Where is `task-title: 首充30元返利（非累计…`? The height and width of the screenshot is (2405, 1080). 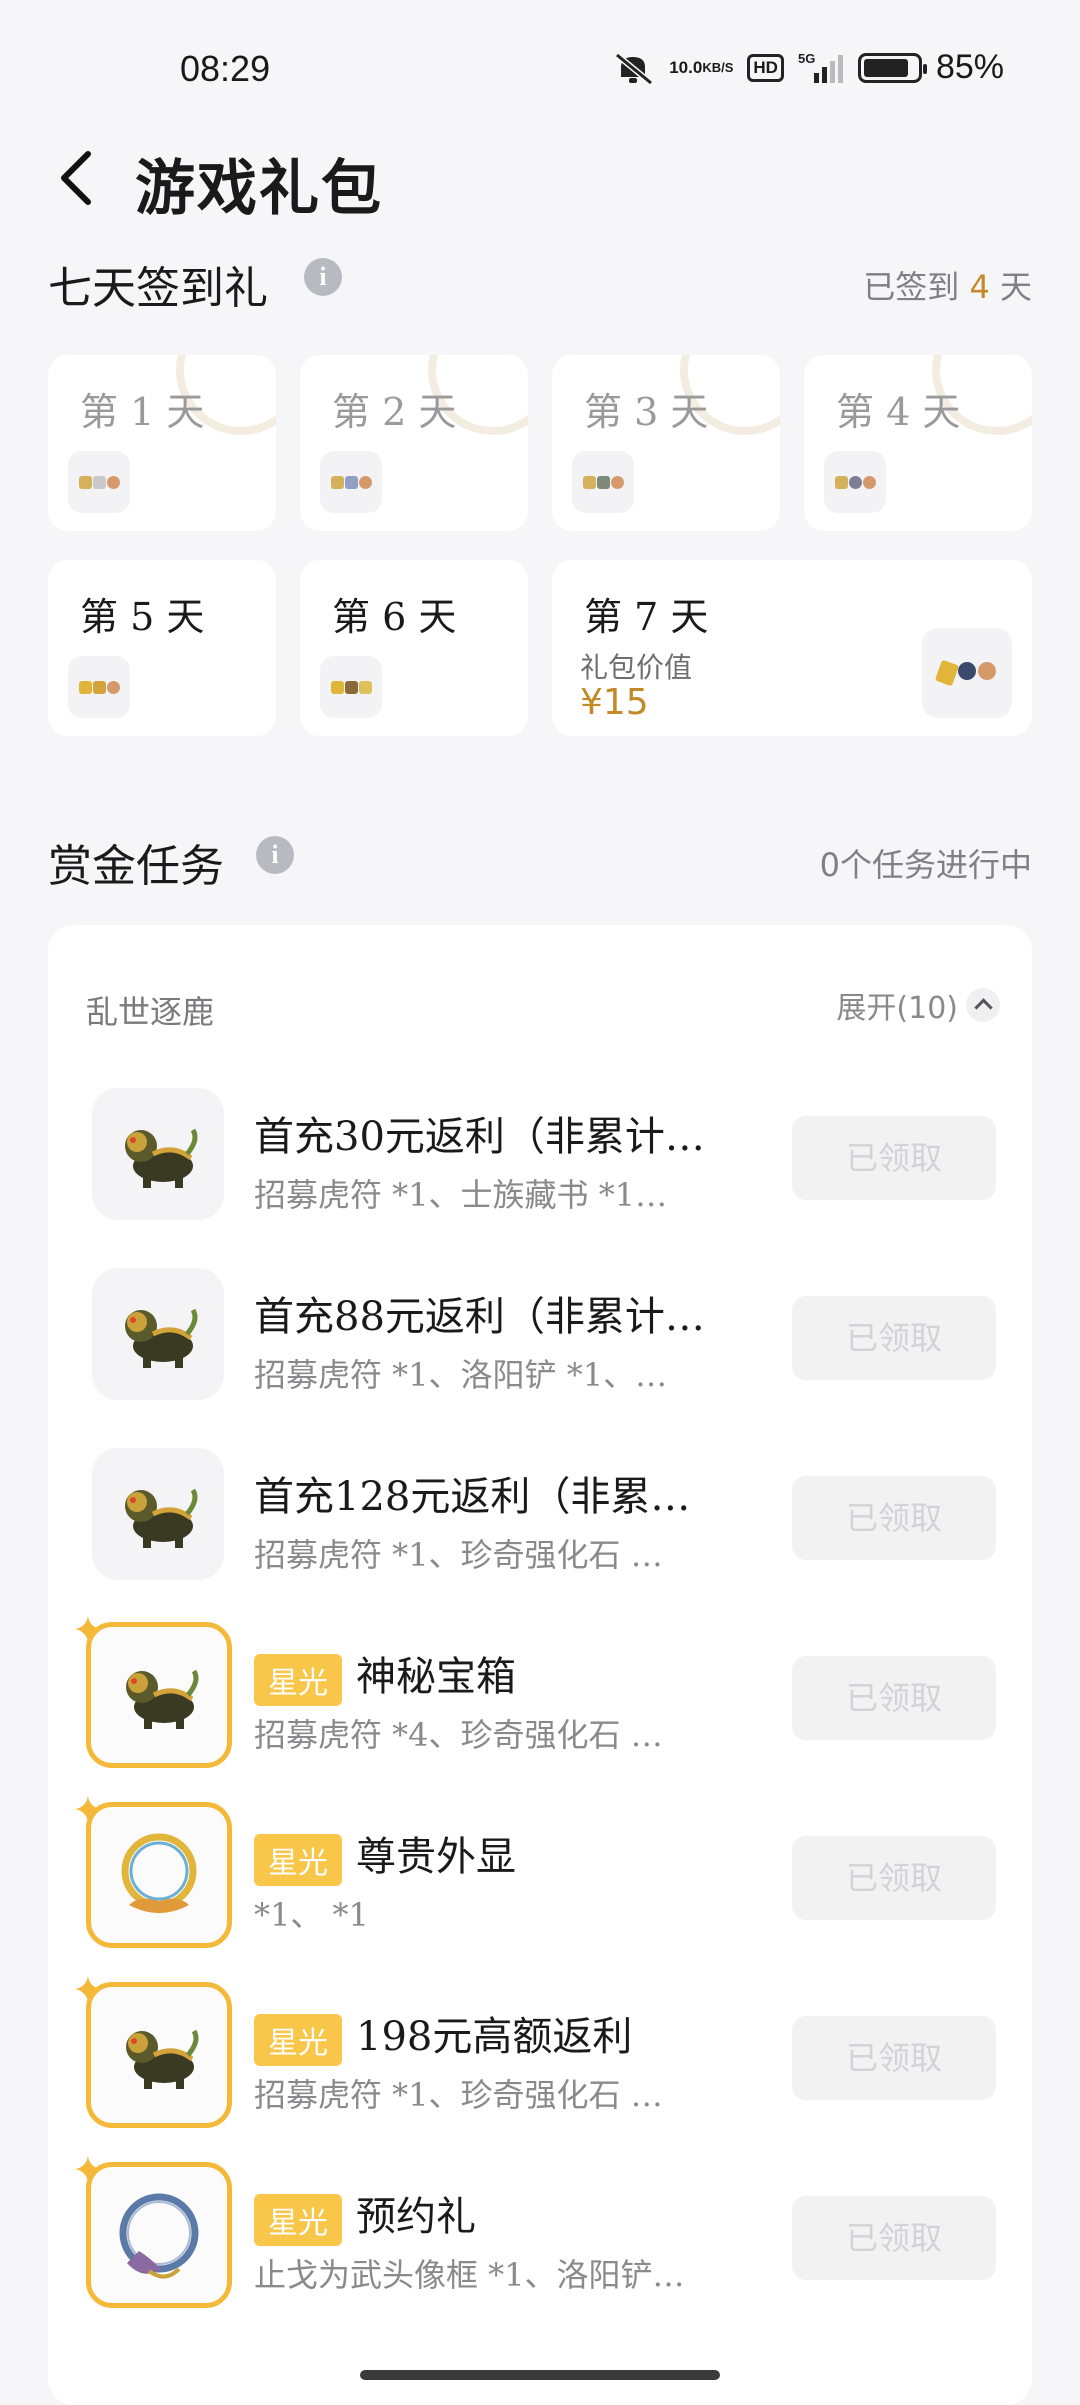 task-title: 首充30元返利（非累计… is located at coordinates (479, 1137).